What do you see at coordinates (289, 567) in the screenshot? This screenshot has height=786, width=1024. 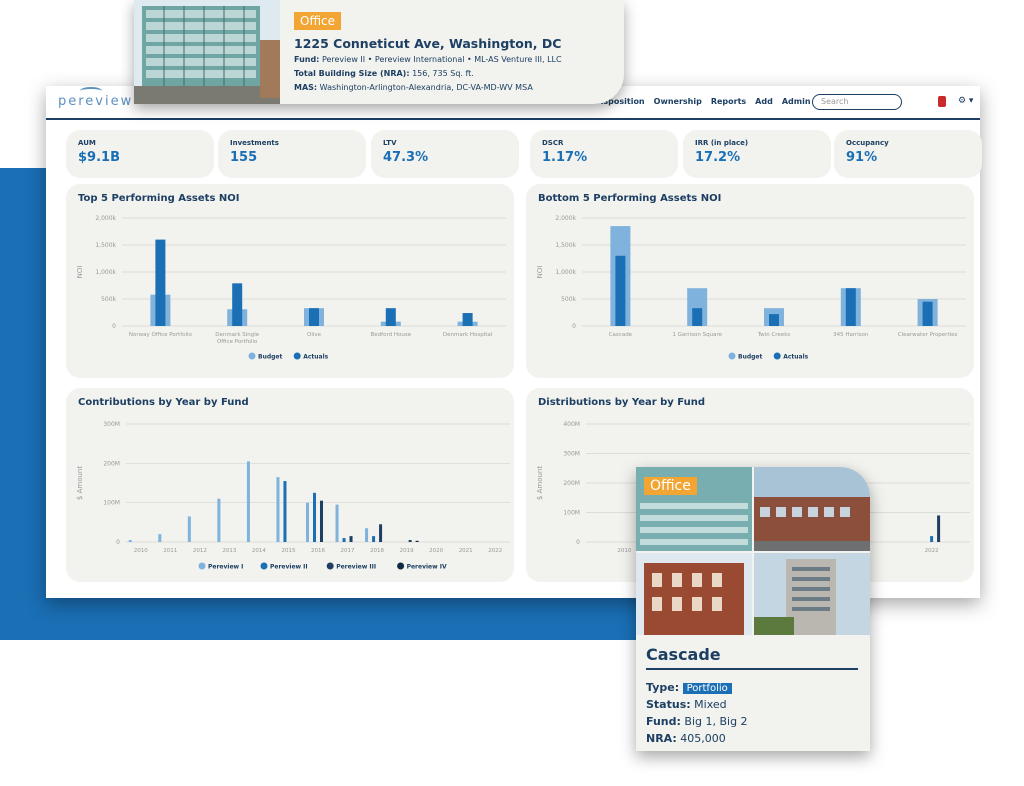 I see `legend-label: Pereview II` at bounding box center [289, 567].